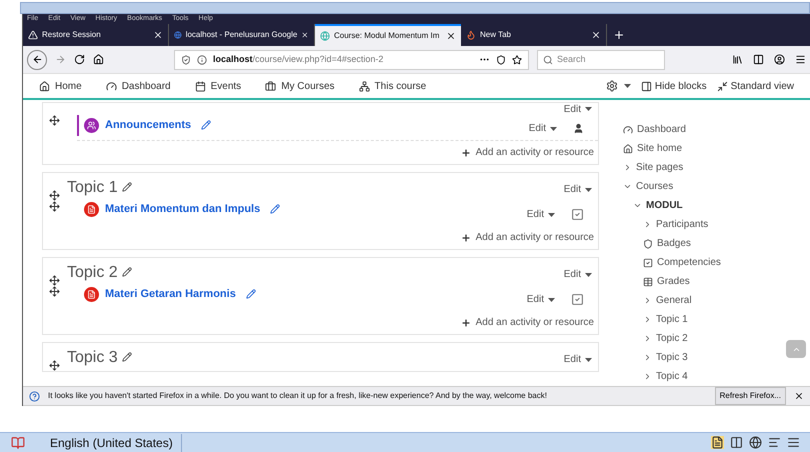 The height and width of the screenshot is (452, 810). I want to click on sidebar-item: Participants, so click(682, 224).